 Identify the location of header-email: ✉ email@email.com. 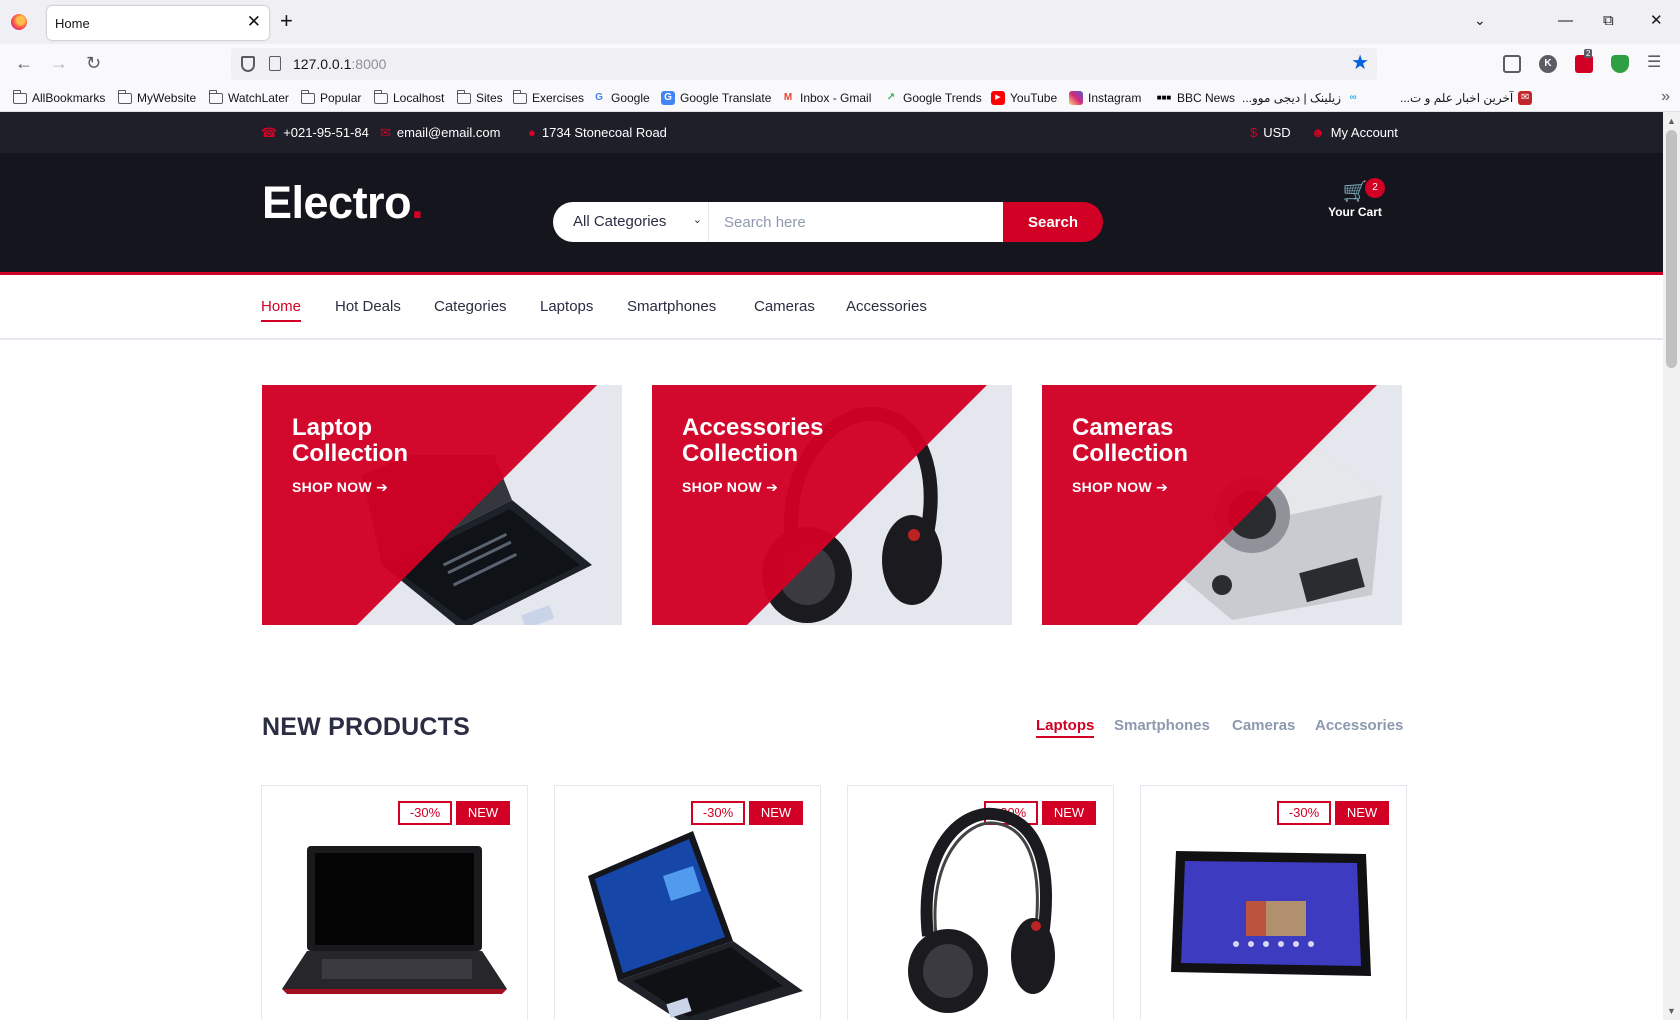
(440, 133).